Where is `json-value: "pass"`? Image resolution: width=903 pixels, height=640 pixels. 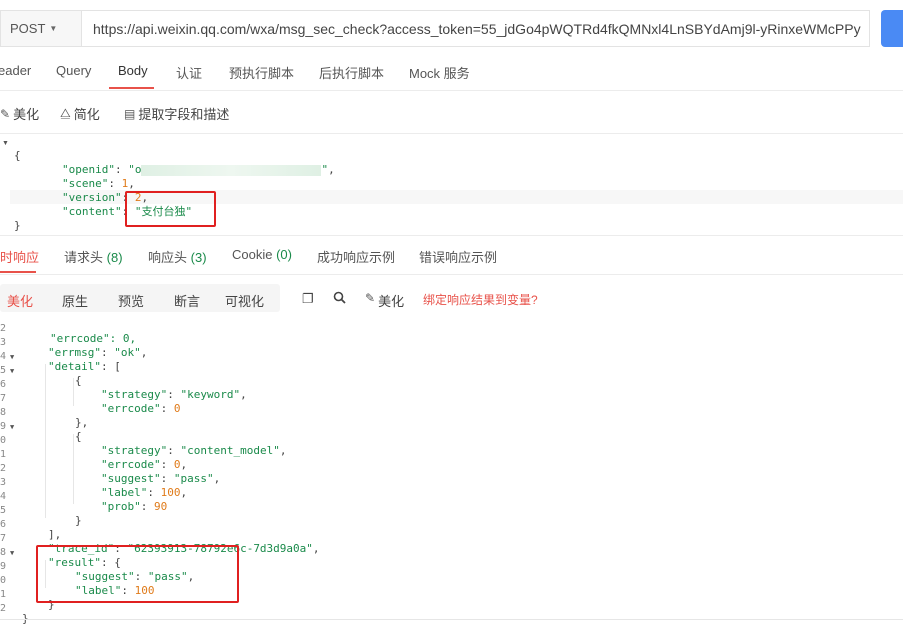 json-value: "pass" is located at coordinates (193, 478).